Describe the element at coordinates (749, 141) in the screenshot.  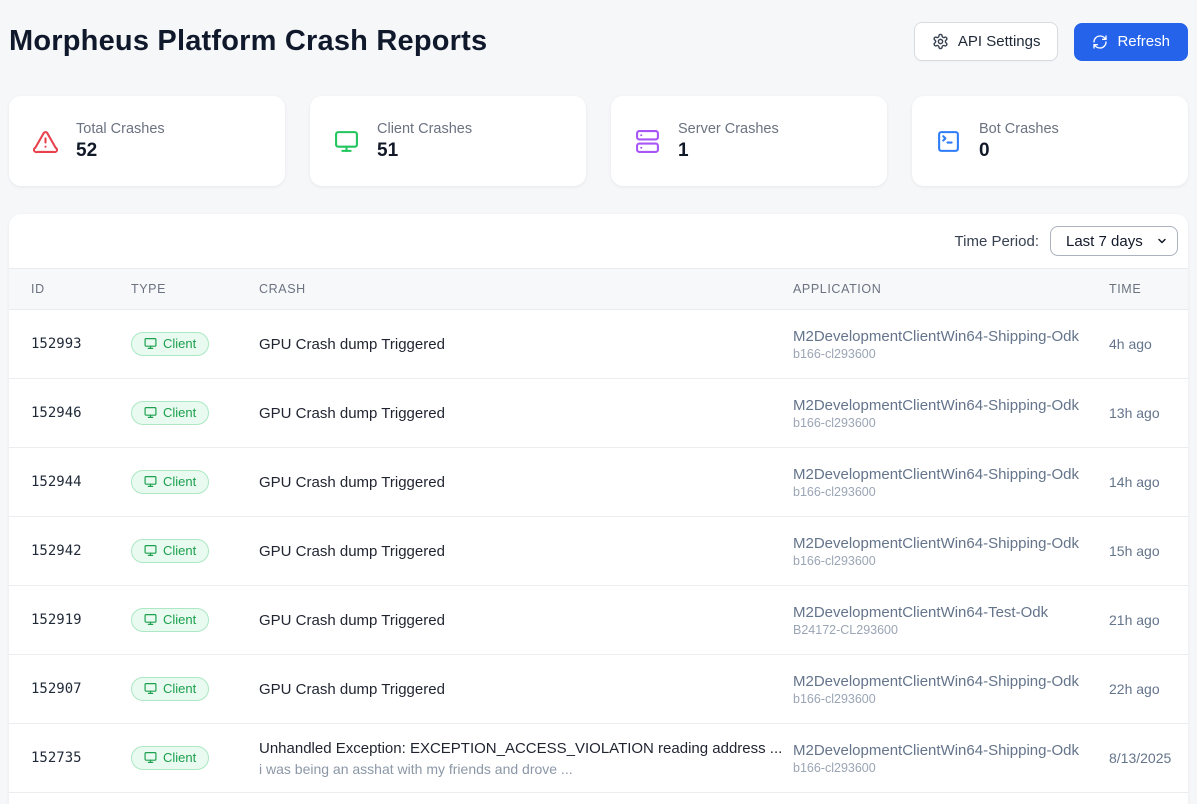
I see `stat-card-server-crashes: Server Crashes 1` at that location.